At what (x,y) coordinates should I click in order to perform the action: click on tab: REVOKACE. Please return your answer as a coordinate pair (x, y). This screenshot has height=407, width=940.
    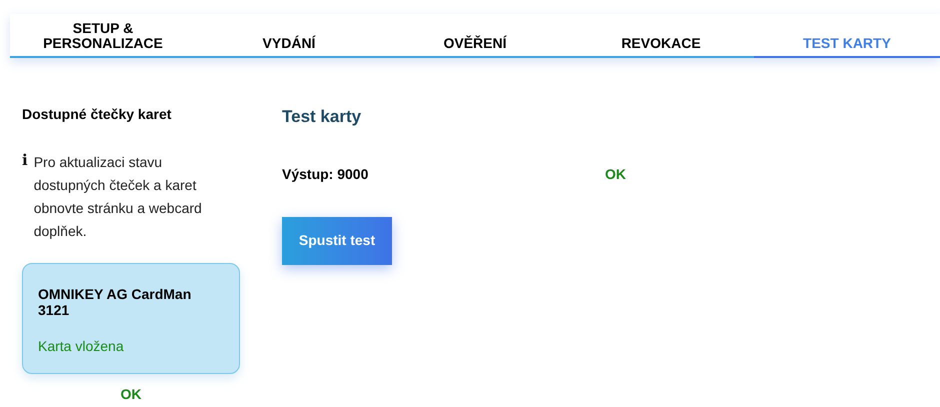
    Looking at the image, I should click on (661, 35).